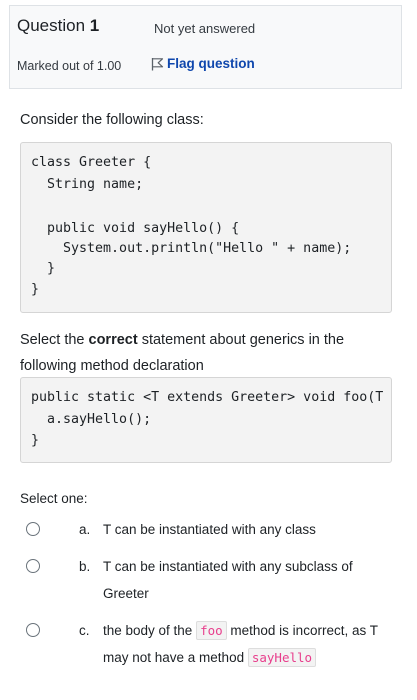  What do you see at coordinates (51, 25) in the screenshot?
I see `question-label: Question` at bounding box center [51, 25].